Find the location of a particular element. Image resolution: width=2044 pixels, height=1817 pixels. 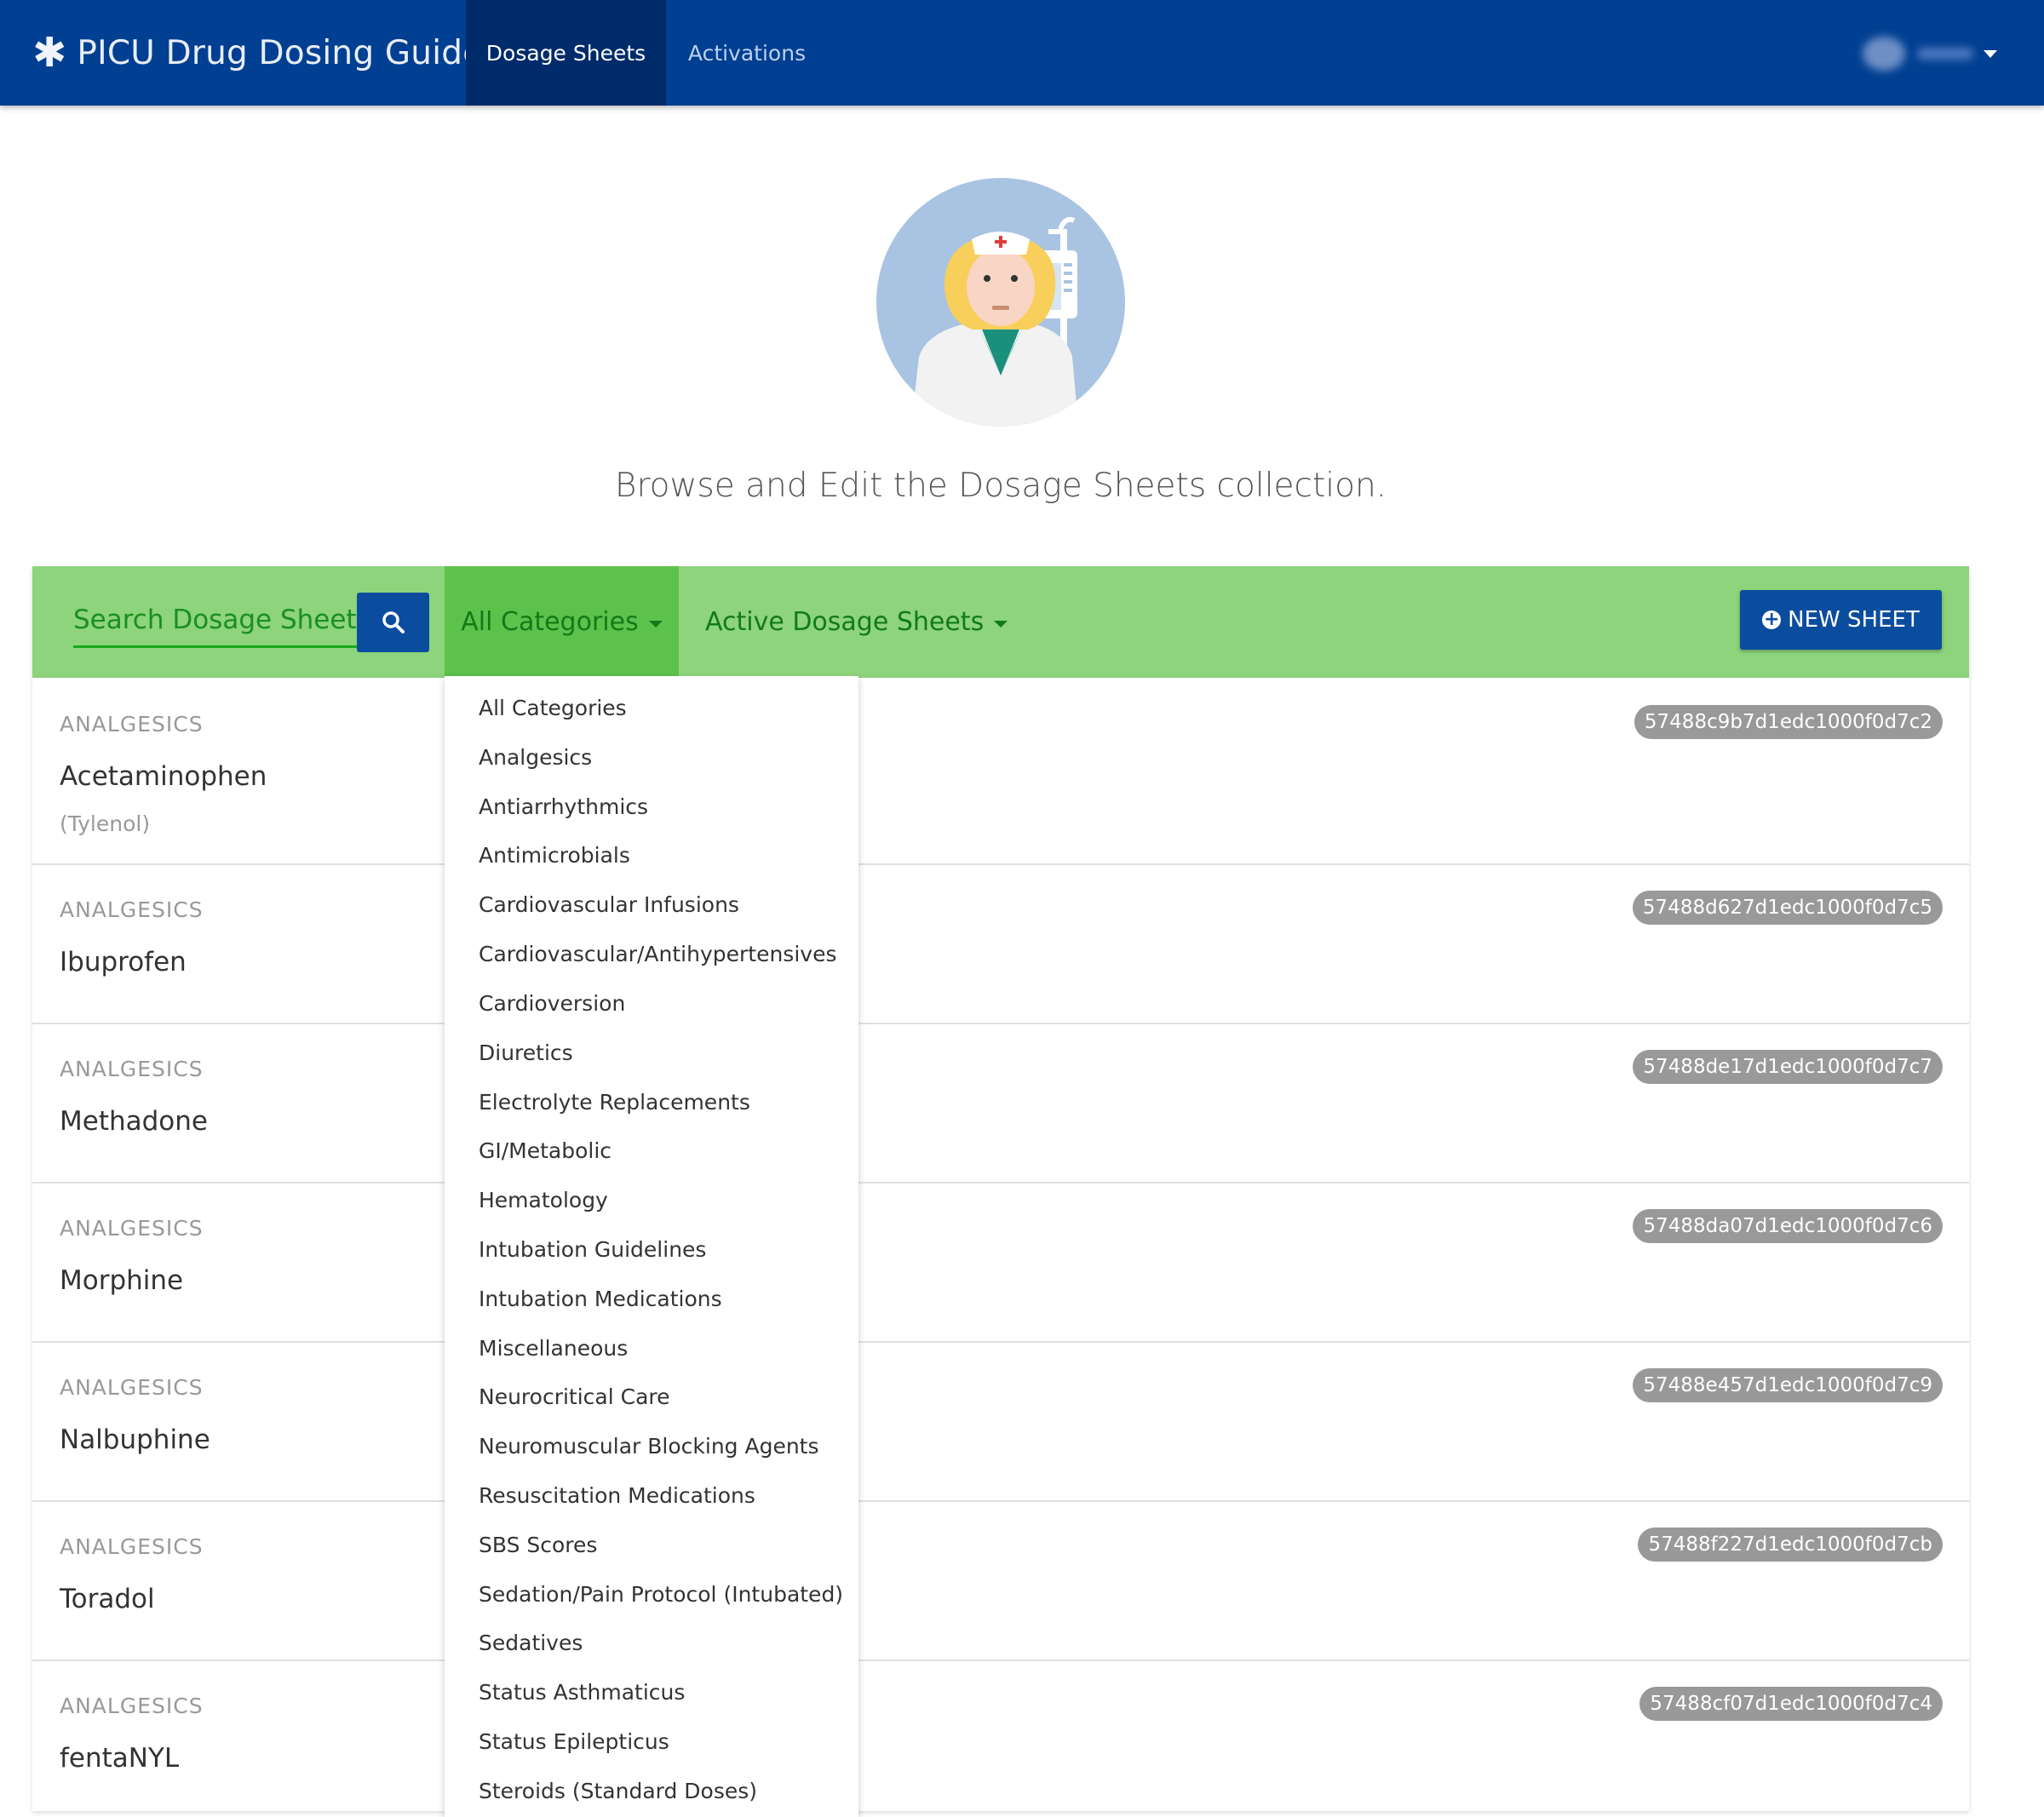

brand-title: PICU Drug Dosing Guide is located at coordinates (280, 52).